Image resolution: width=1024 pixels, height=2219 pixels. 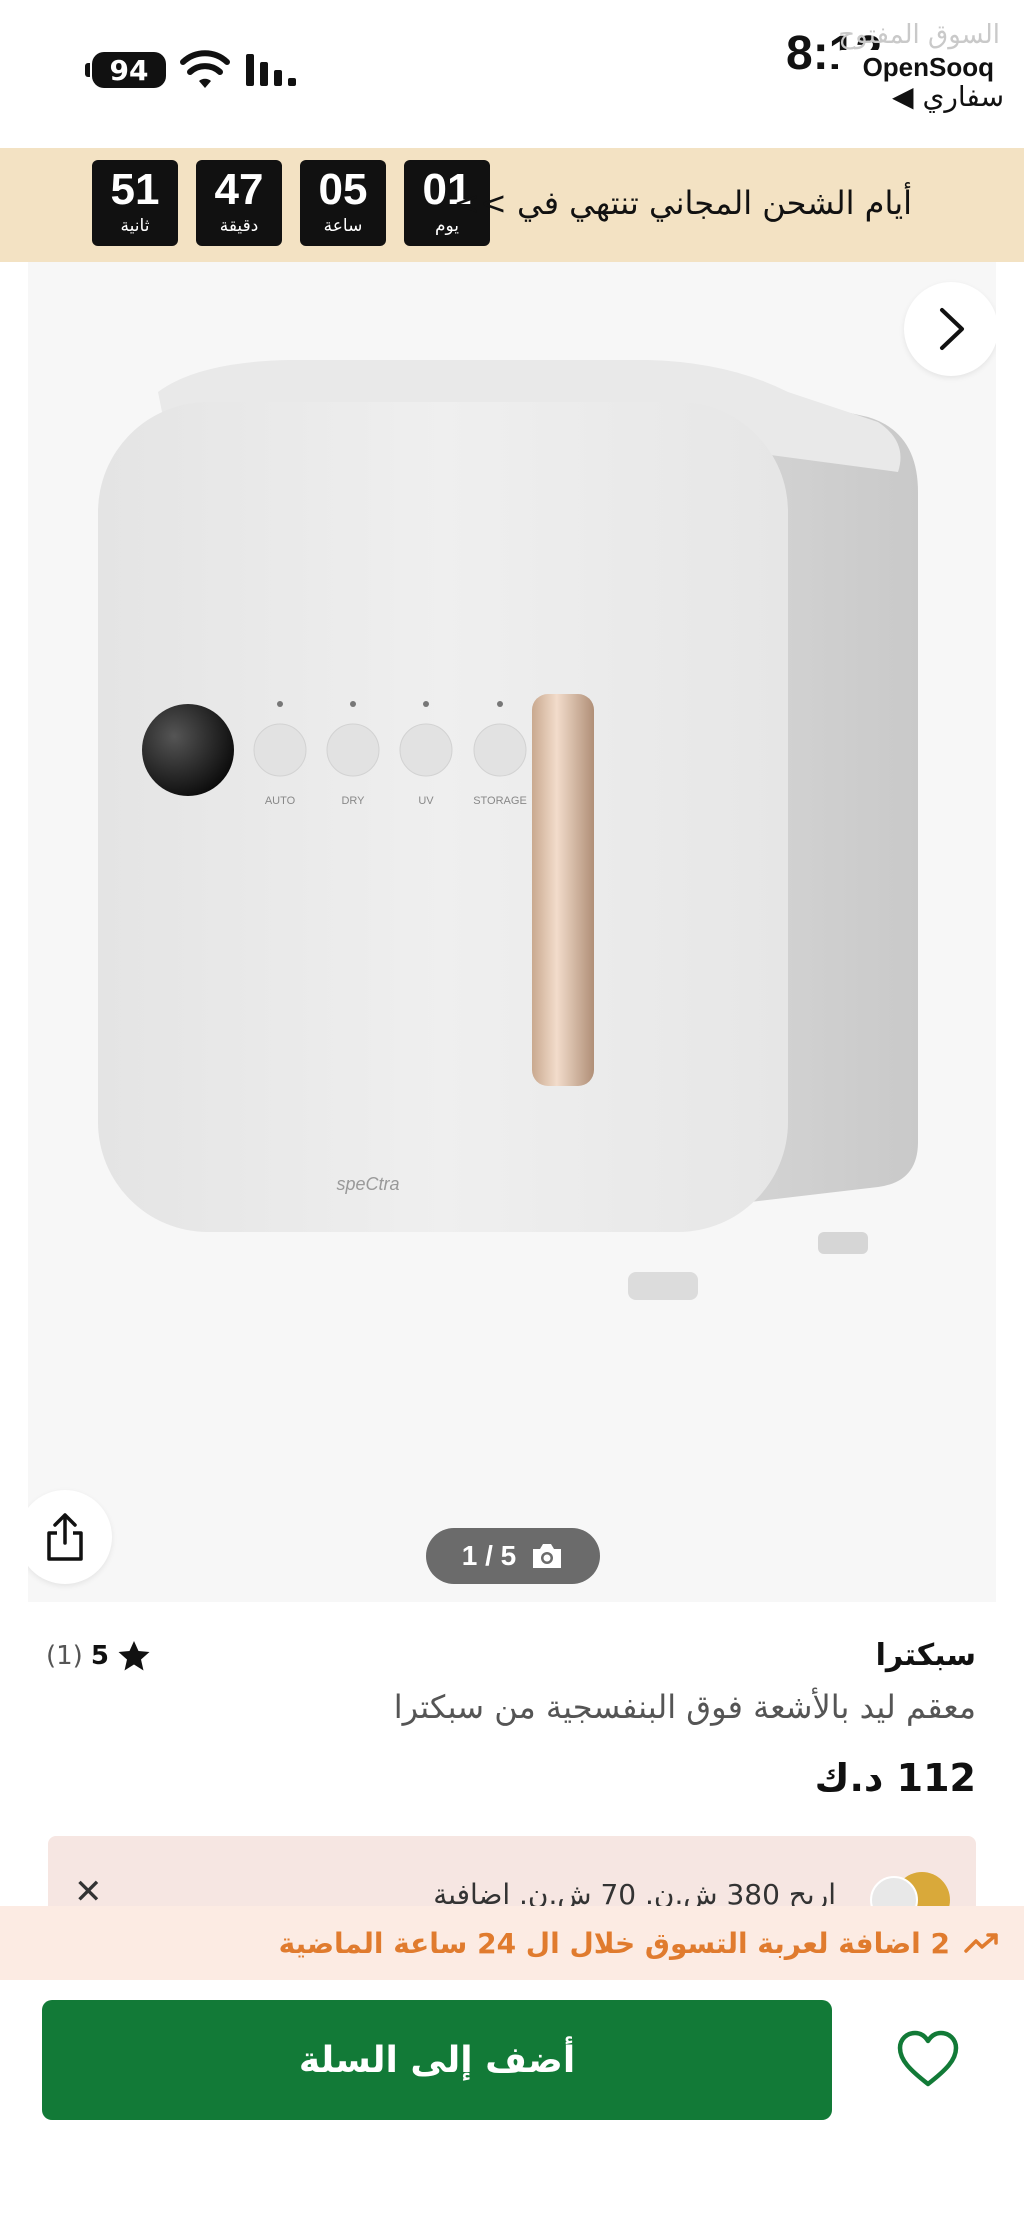 What do you see at coordinates (367, 1184) in the screenshot?
I see `product-brand-mark: speCtra` at bounding box center [367, 1184].